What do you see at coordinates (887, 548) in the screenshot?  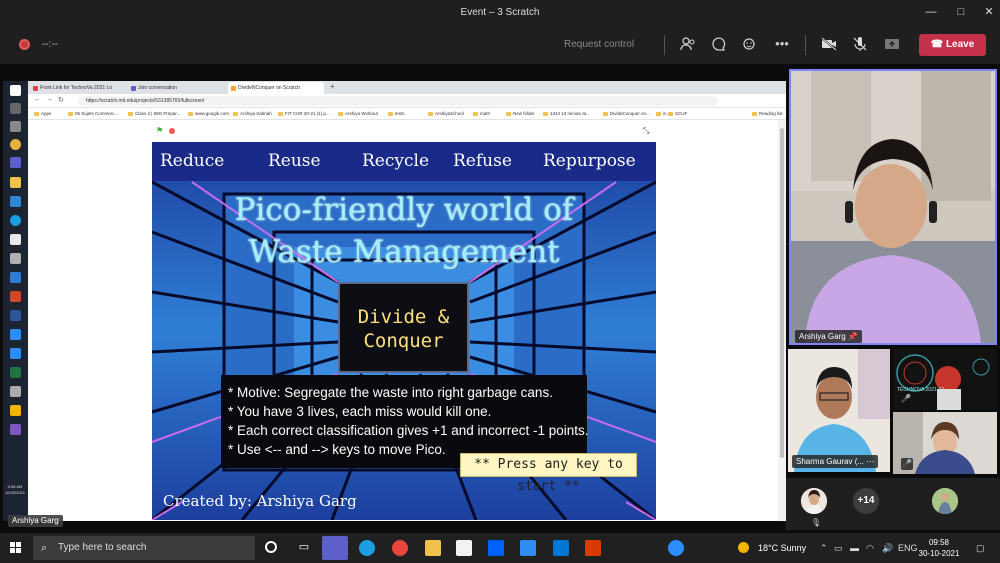 I see `volume-icon: 🔊` at bounding box center [887, 548].